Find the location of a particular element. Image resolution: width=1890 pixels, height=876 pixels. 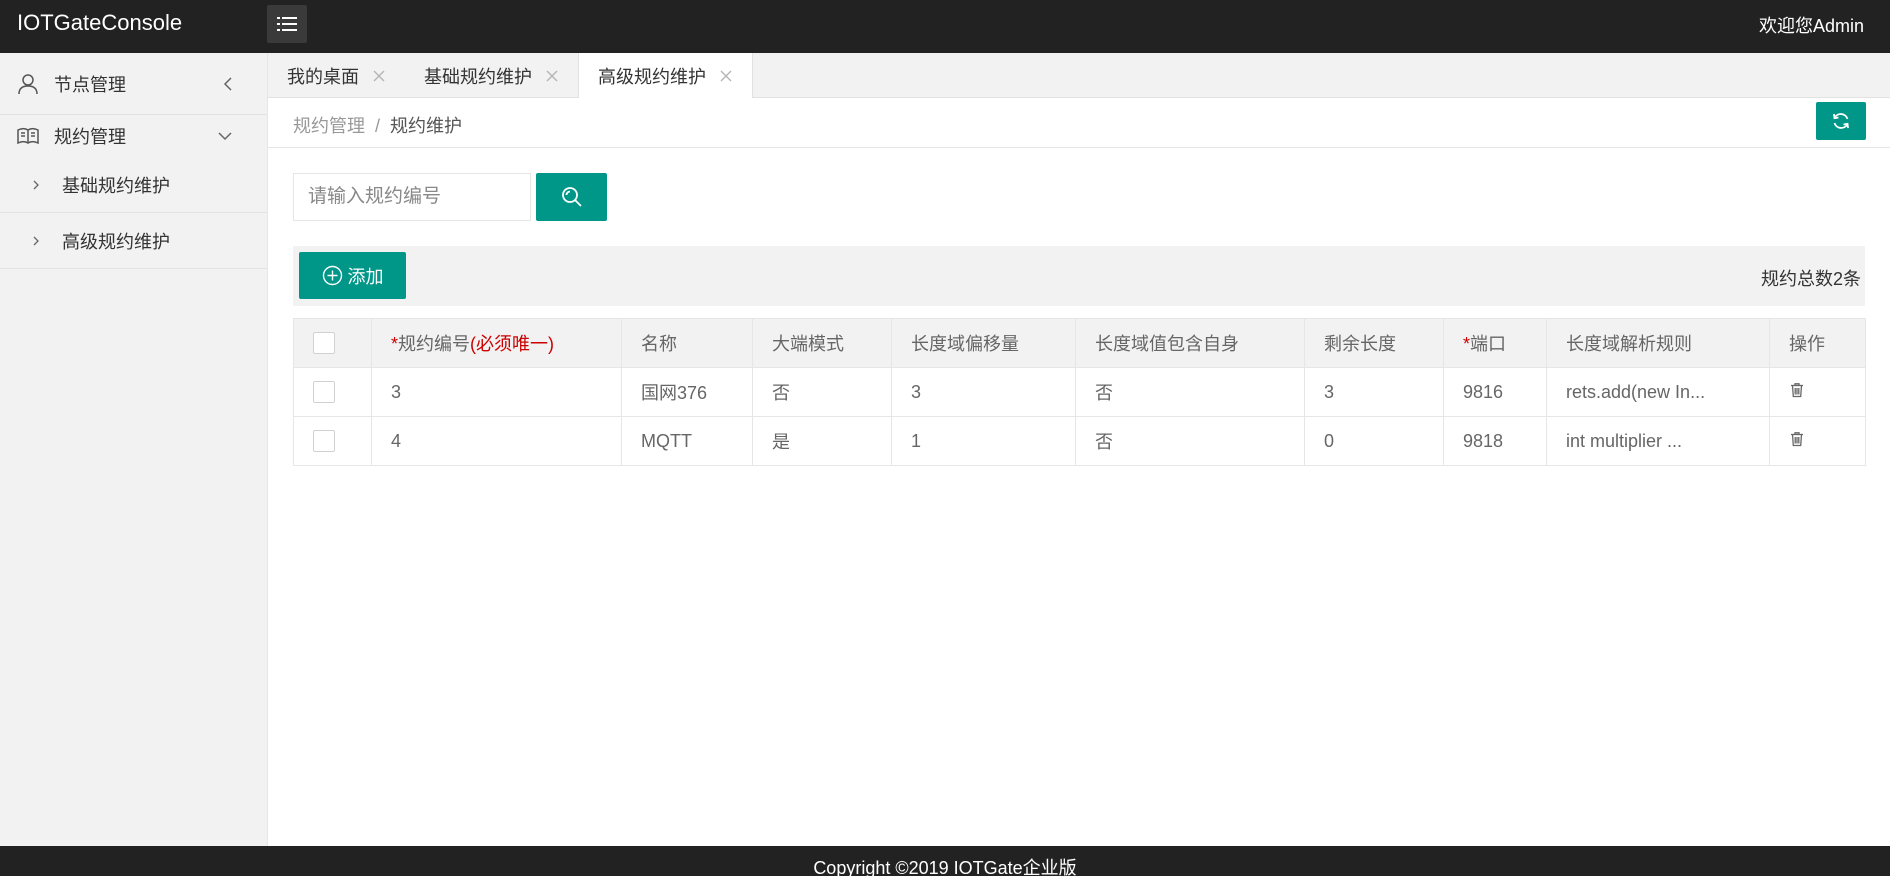

user-icon is located at coordinates (28, 84).